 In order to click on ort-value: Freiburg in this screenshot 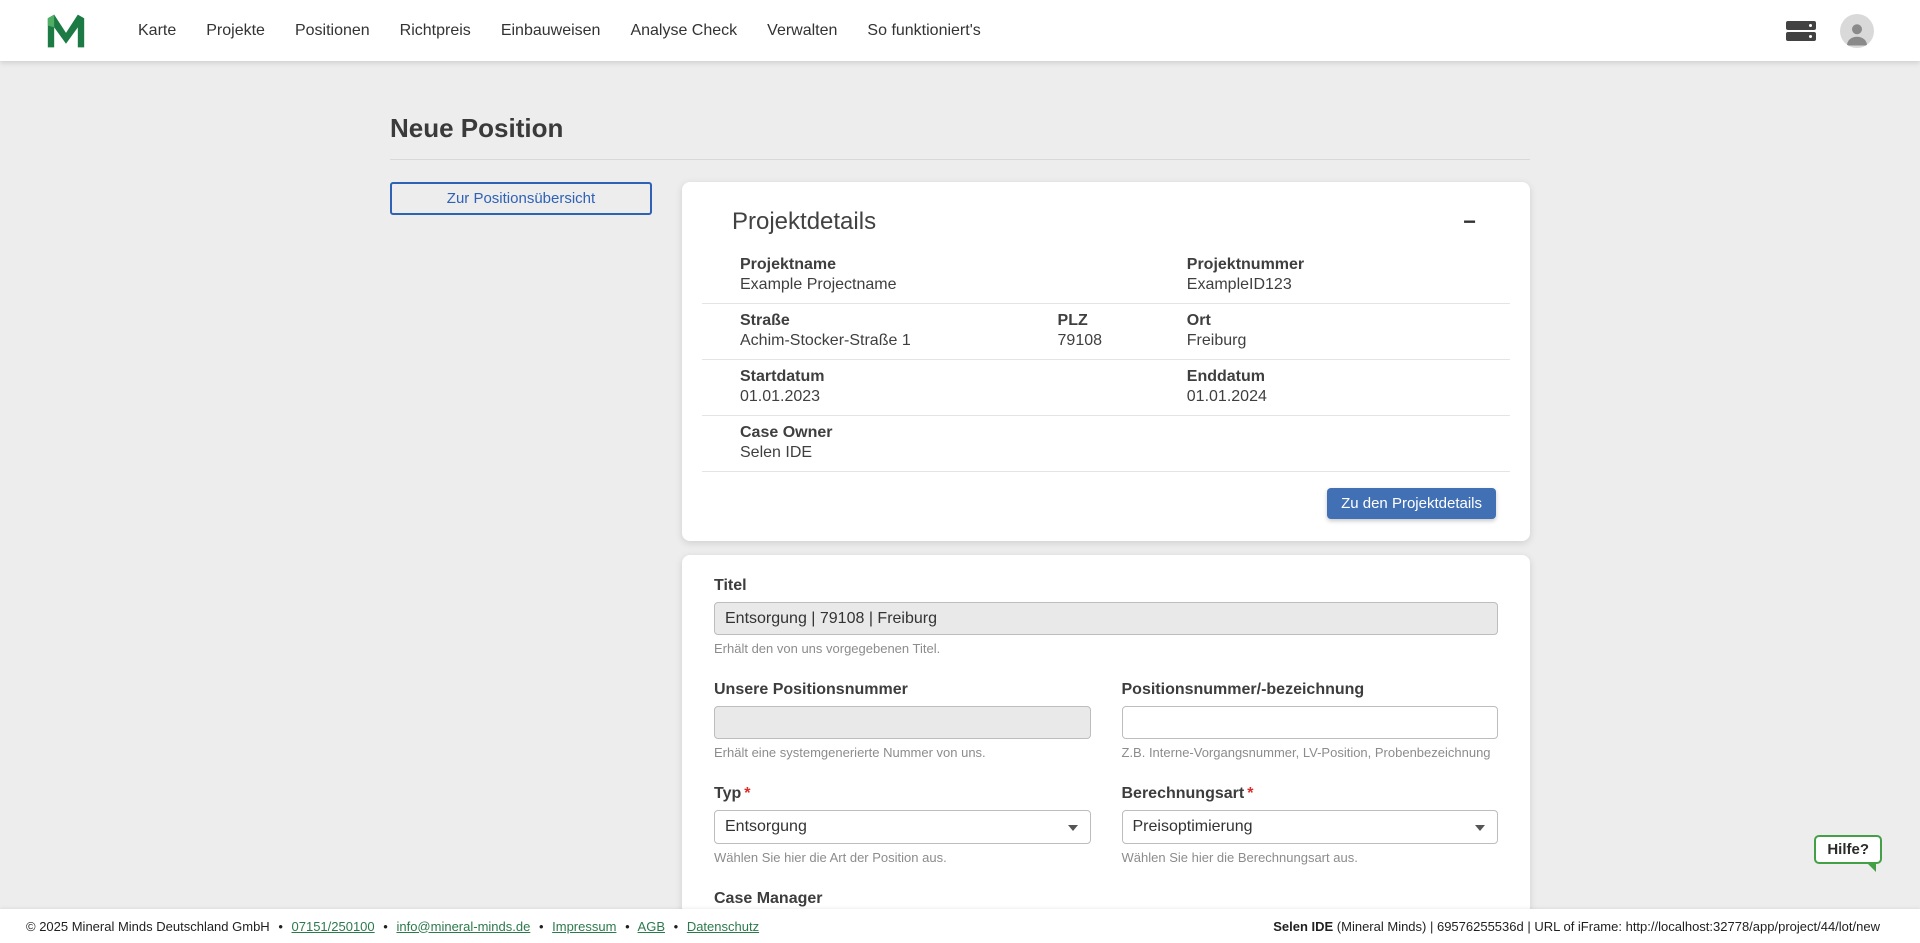, I will do `click(1216, 340)`.